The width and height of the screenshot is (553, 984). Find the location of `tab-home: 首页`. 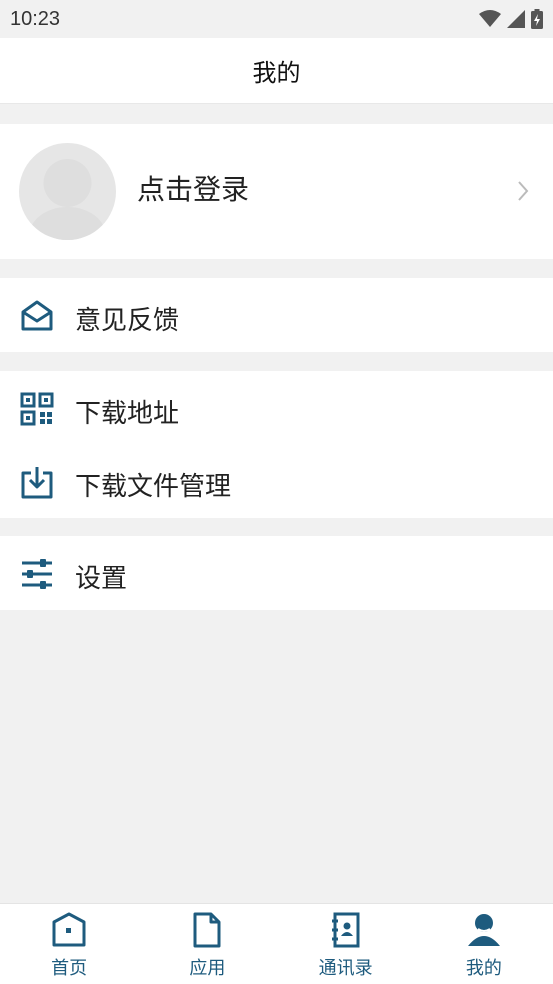

tab-home: 首页 is located at coordinates (69, 944).